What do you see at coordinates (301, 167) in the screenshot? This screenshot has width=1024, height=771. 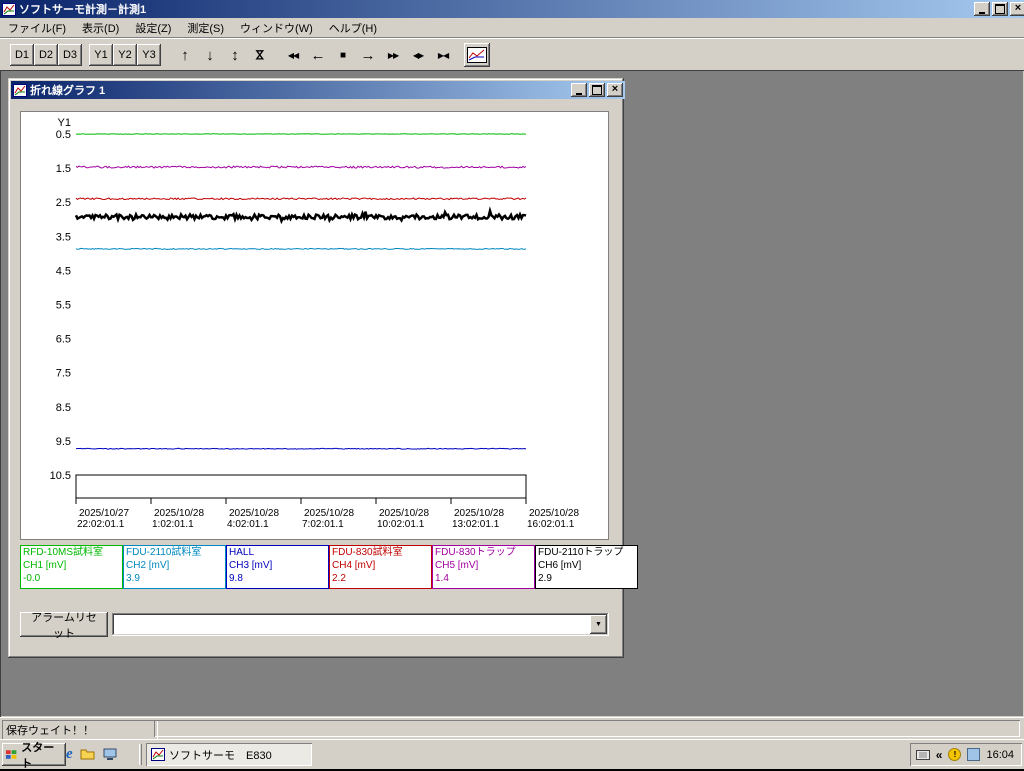 I see `series-line-ch5` at bounding box center [301, 167].